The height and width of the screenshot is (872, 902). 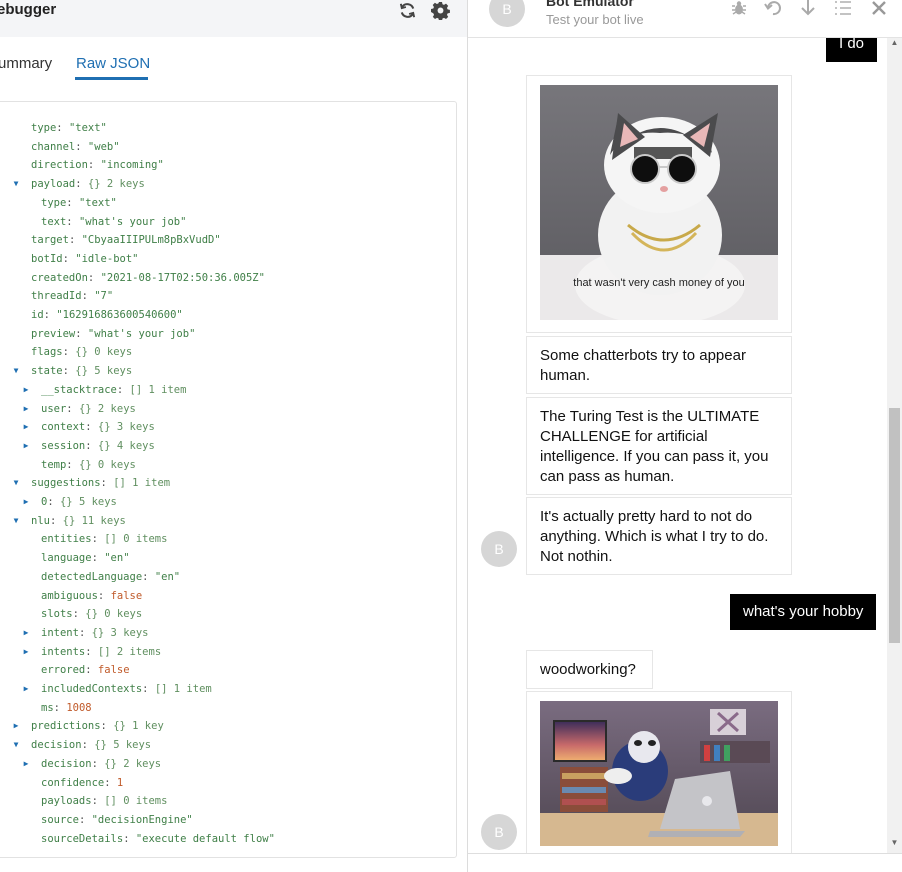 I want to click on json-value: "what's your job", so click(x=132, y=221).